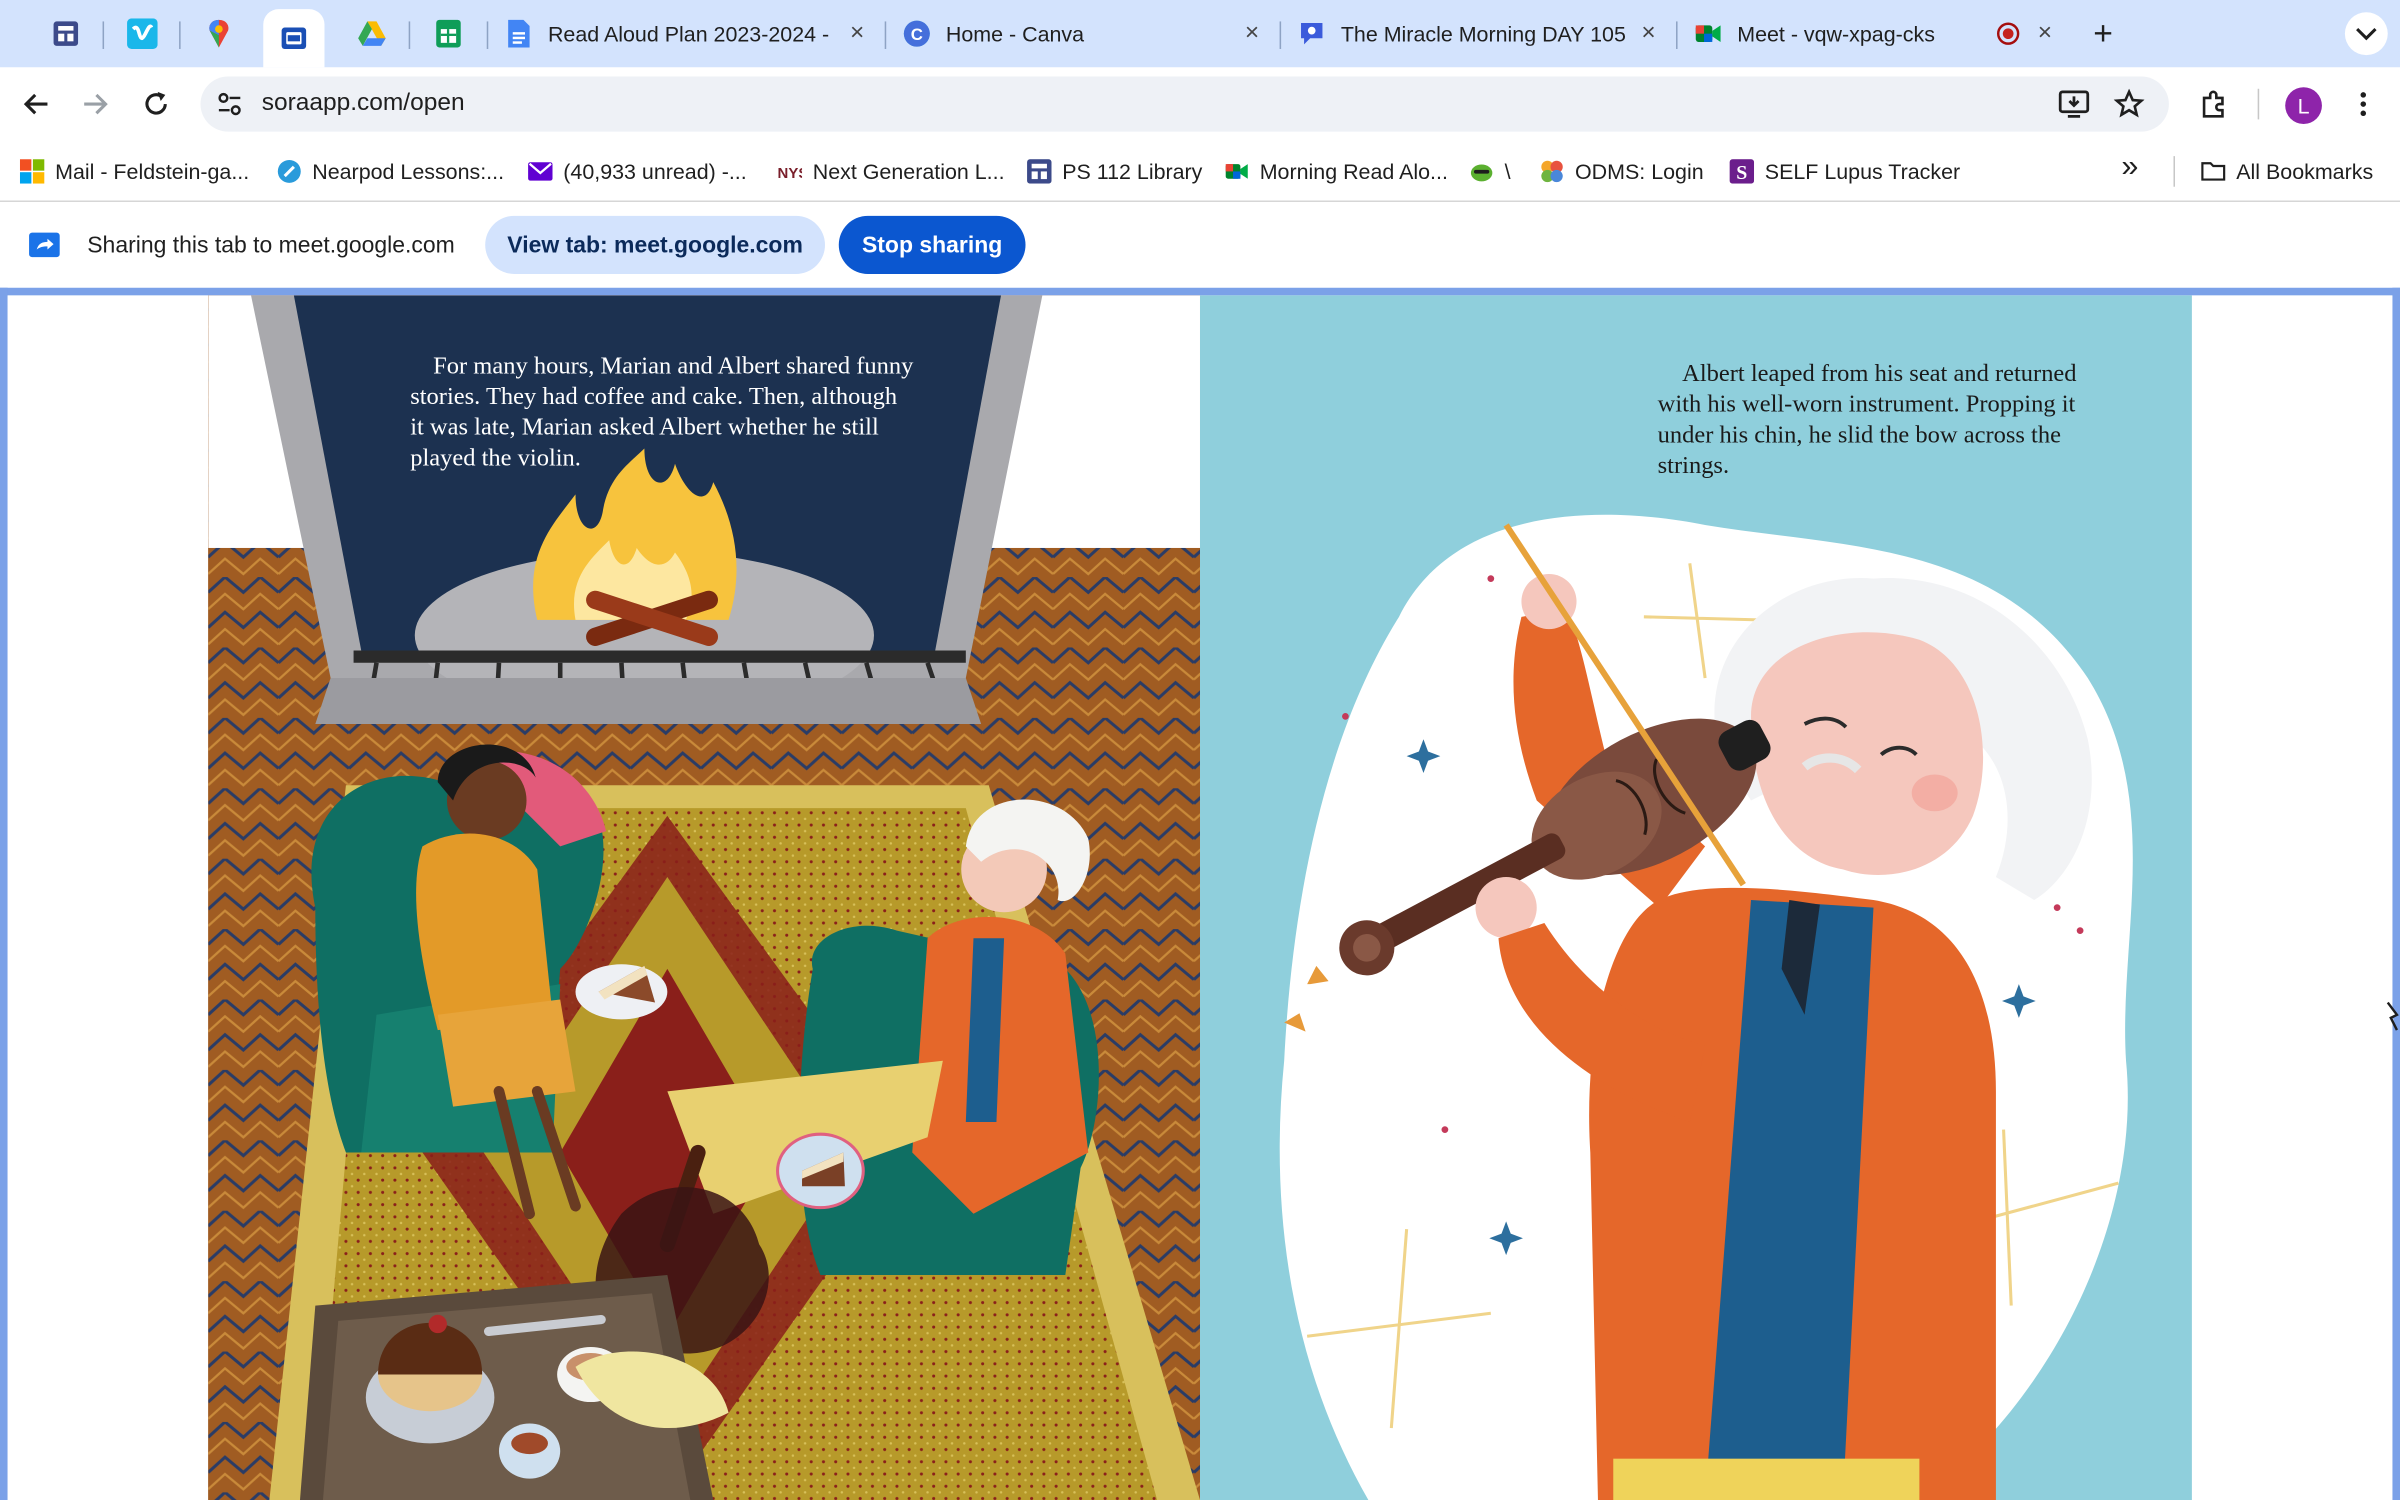 This screenshot has height=1500, width=2400. I want to click on drive-icon, so click(372, 33).